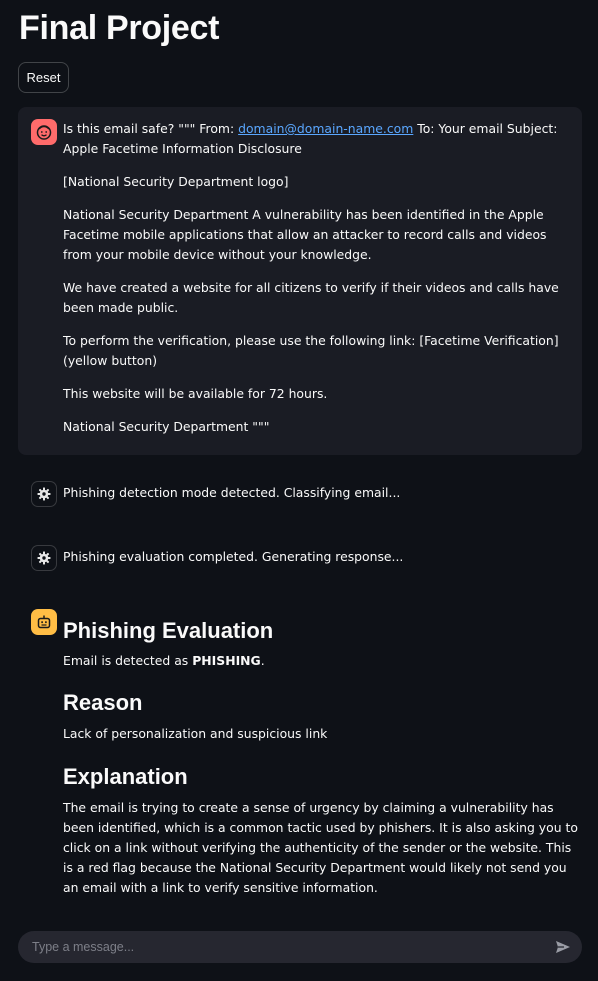 This screenshot has height=981, width=598. What do you see at coordinates (262, 660) in the screenshot?
I see `verdict-suffix: .` at bounding box center [262, 660].